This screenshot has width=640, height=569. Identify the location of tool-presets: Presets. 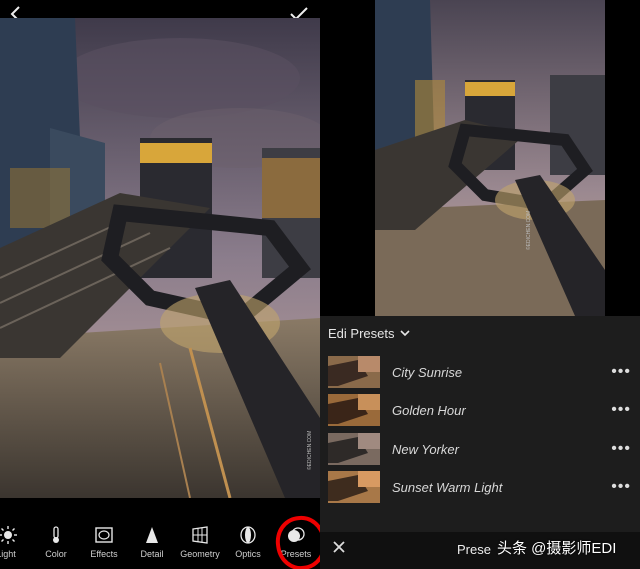
(296, 540).